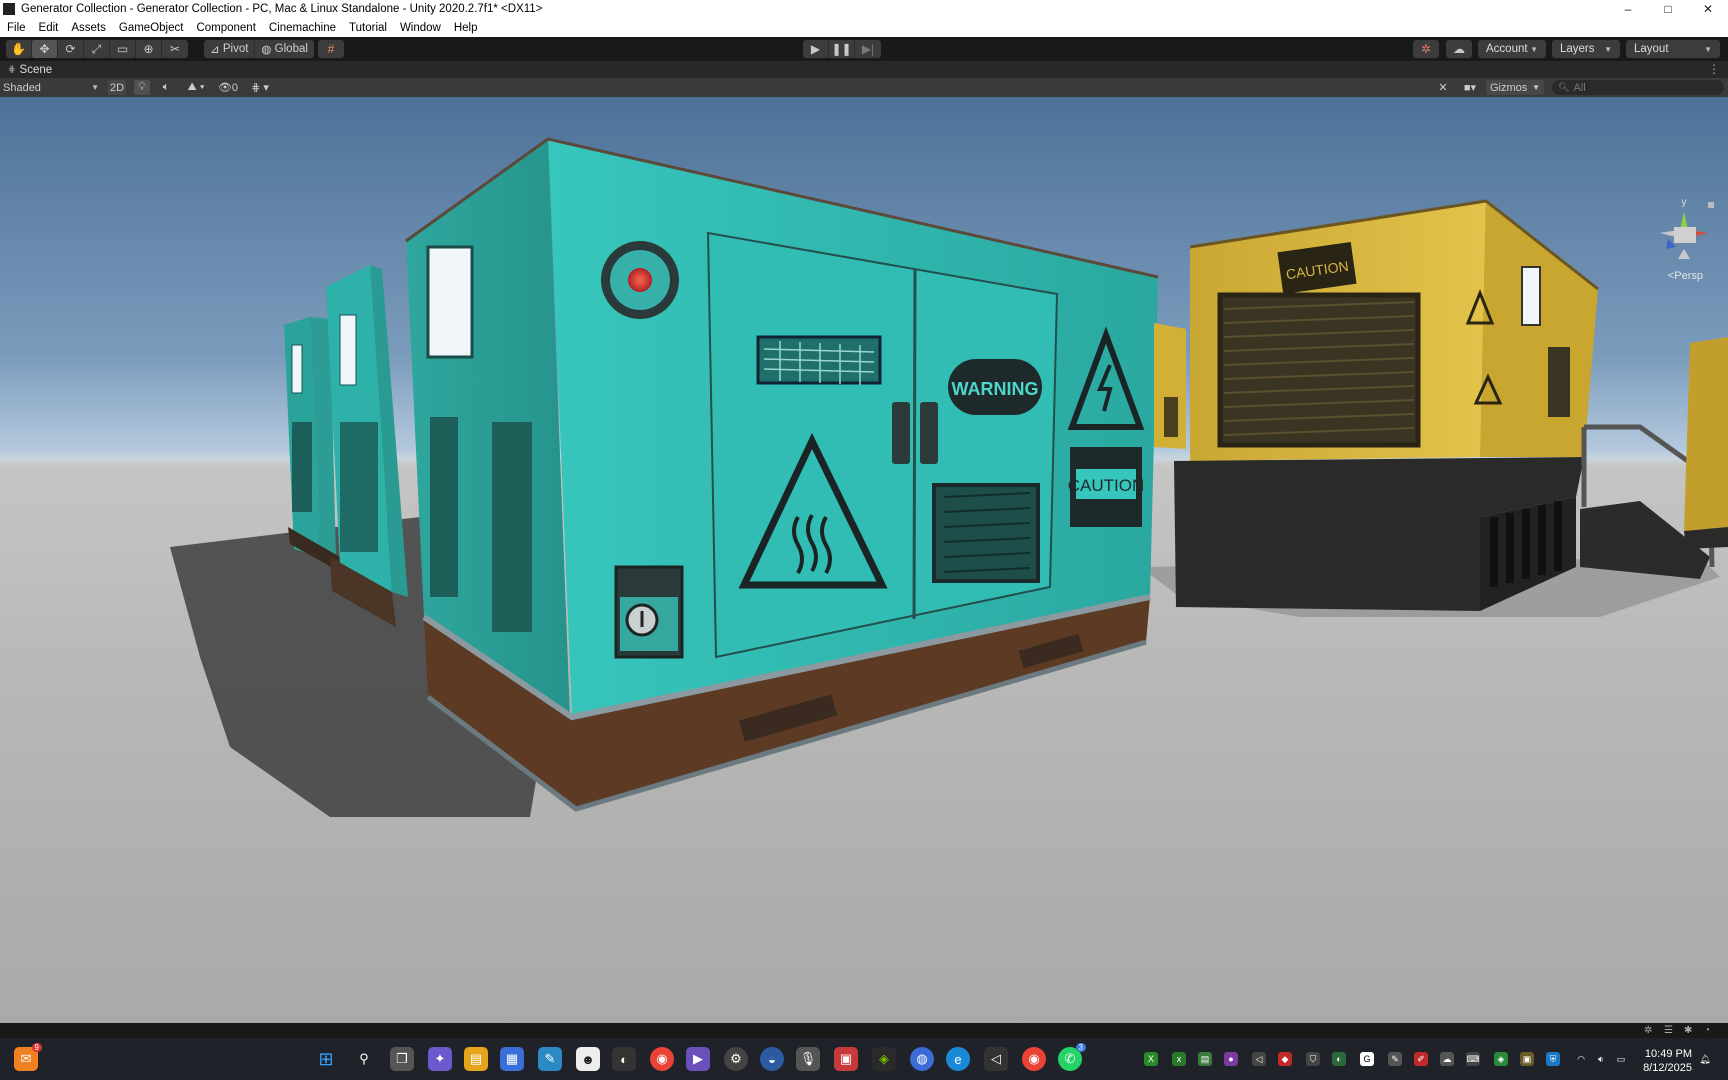 Image resolution: width=1728 pixels, height=1080 pixels. What do you see at coordinates (1259, 1059) in the screenshot?
I see `visual-studio-icon: ◁` at bounding box center [1259, 1059].